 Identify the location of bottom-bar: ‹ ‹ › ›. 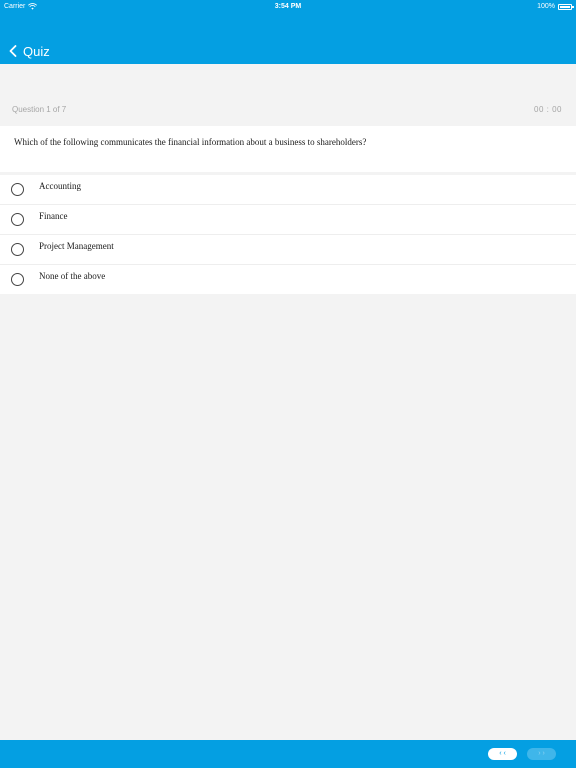
(288, 754).